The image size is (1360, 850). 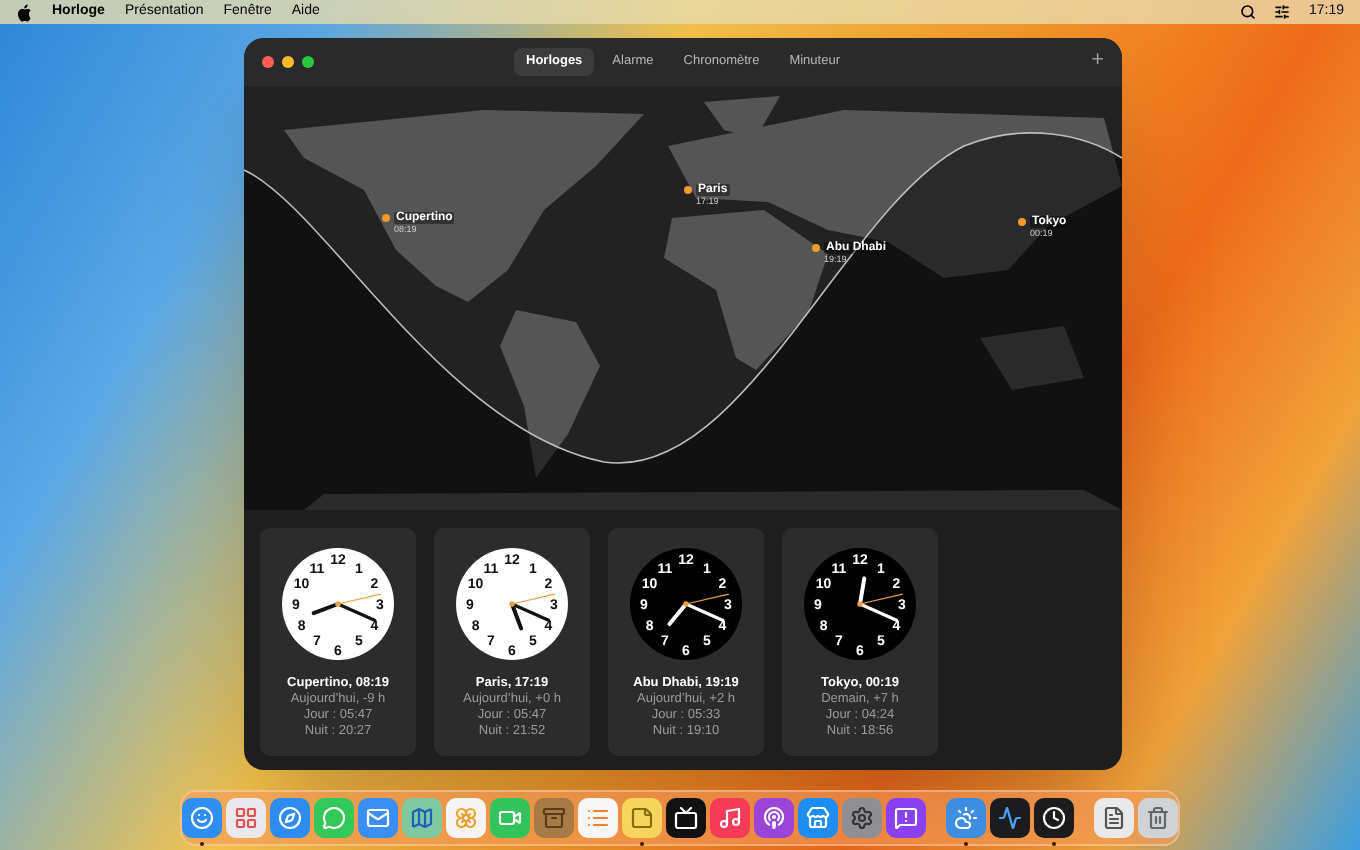 I want to click on music-note-icon, so click(x=730, y=818).